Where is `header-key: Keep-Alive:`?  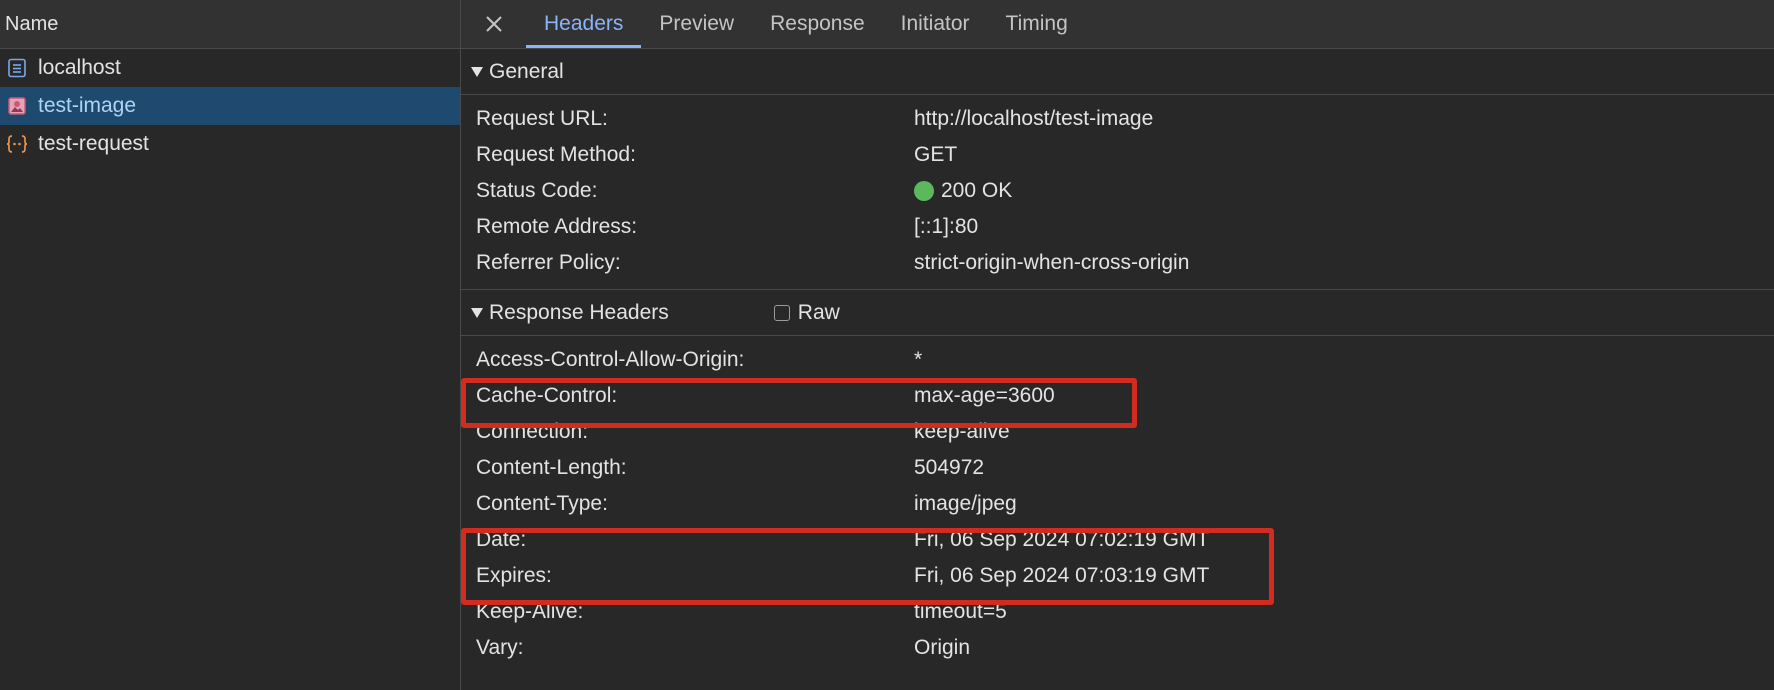 header-key: Keep-Alive: is located at coordinates (530, 611).